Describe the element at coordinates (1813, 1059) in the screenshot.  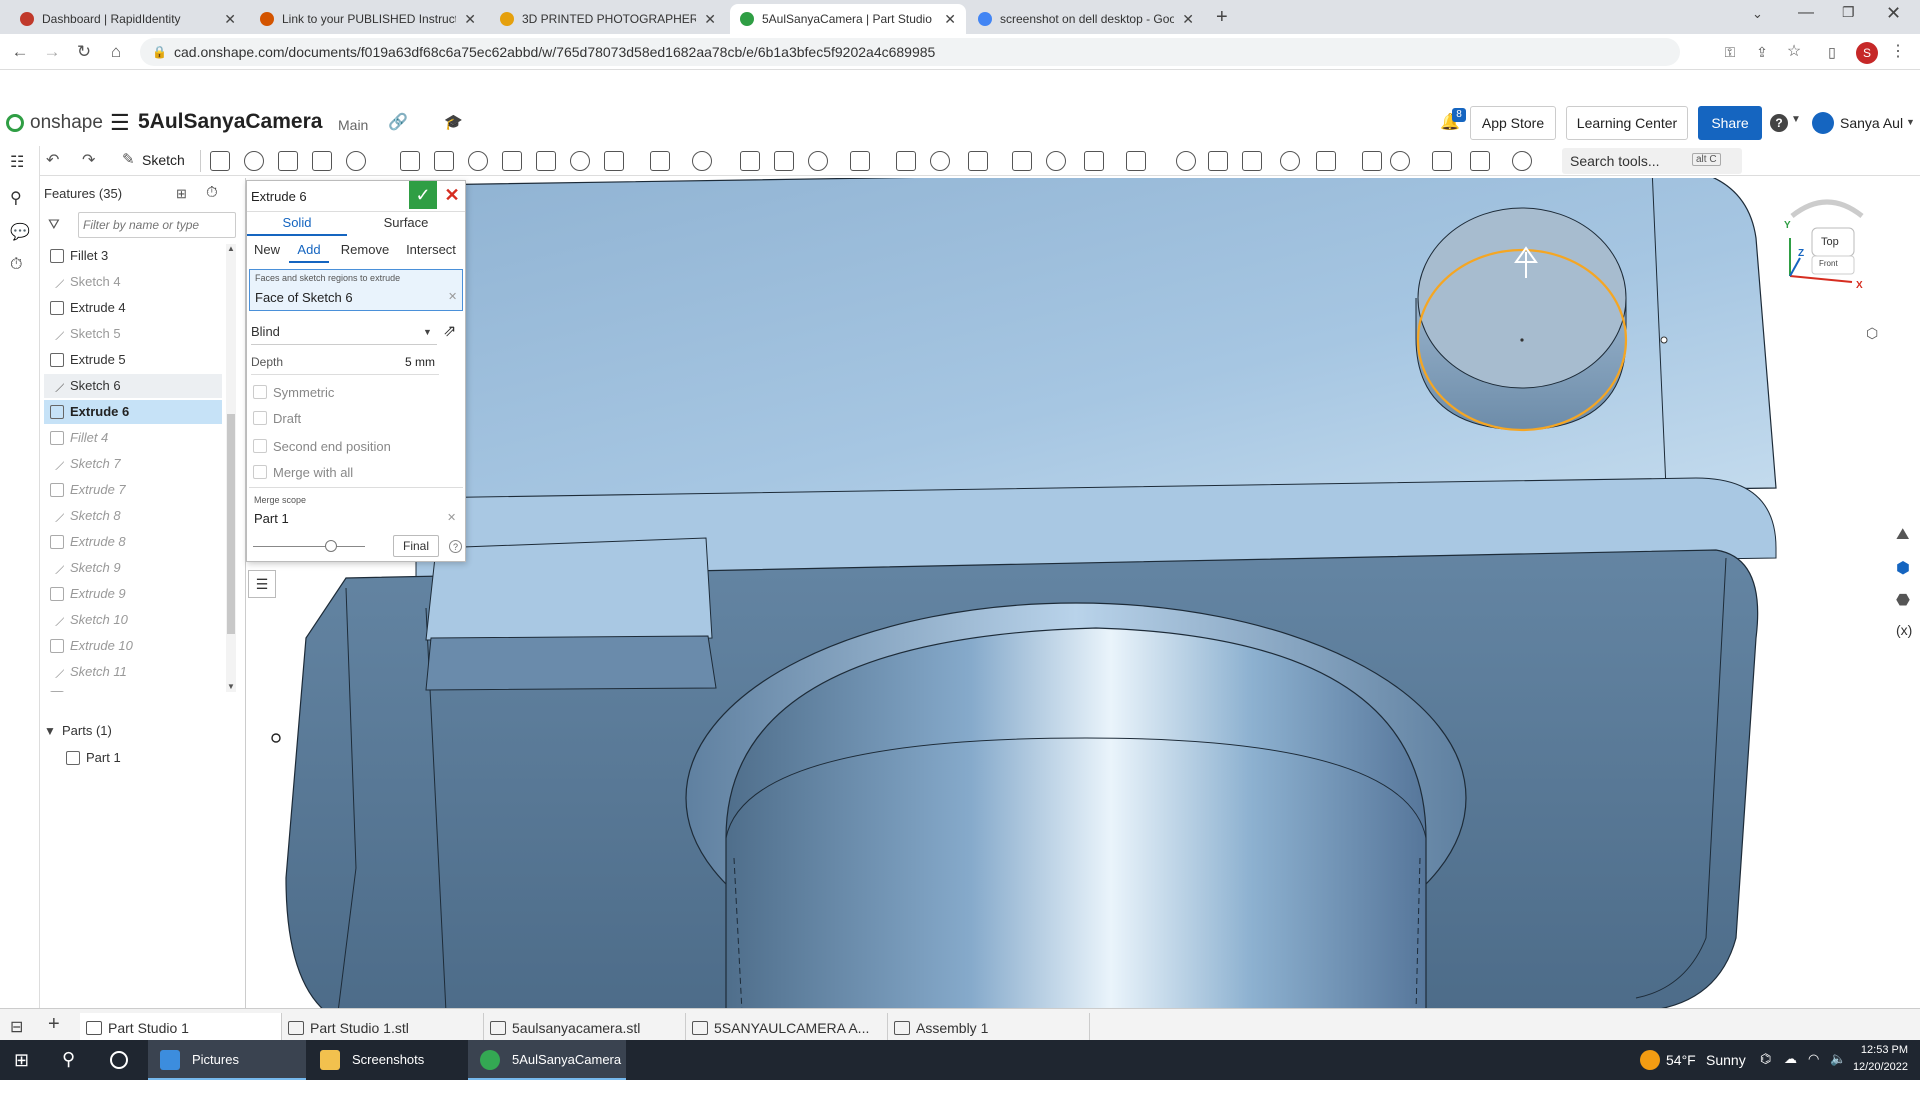
I see `wifi-icon: ◠` at that location.